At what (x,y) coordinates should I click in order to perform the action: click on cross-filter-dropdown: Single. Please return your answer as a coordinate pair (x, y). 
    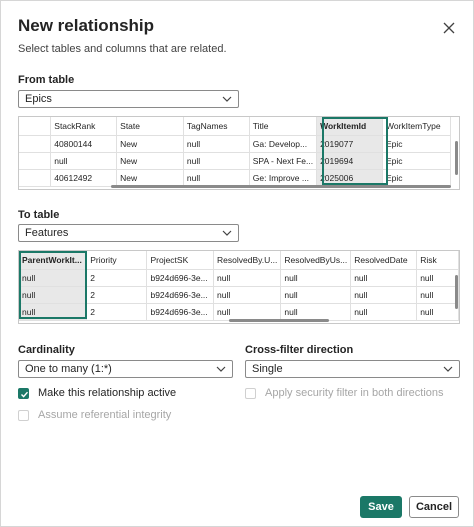
    Looking at the image, I should click on (352, 369).